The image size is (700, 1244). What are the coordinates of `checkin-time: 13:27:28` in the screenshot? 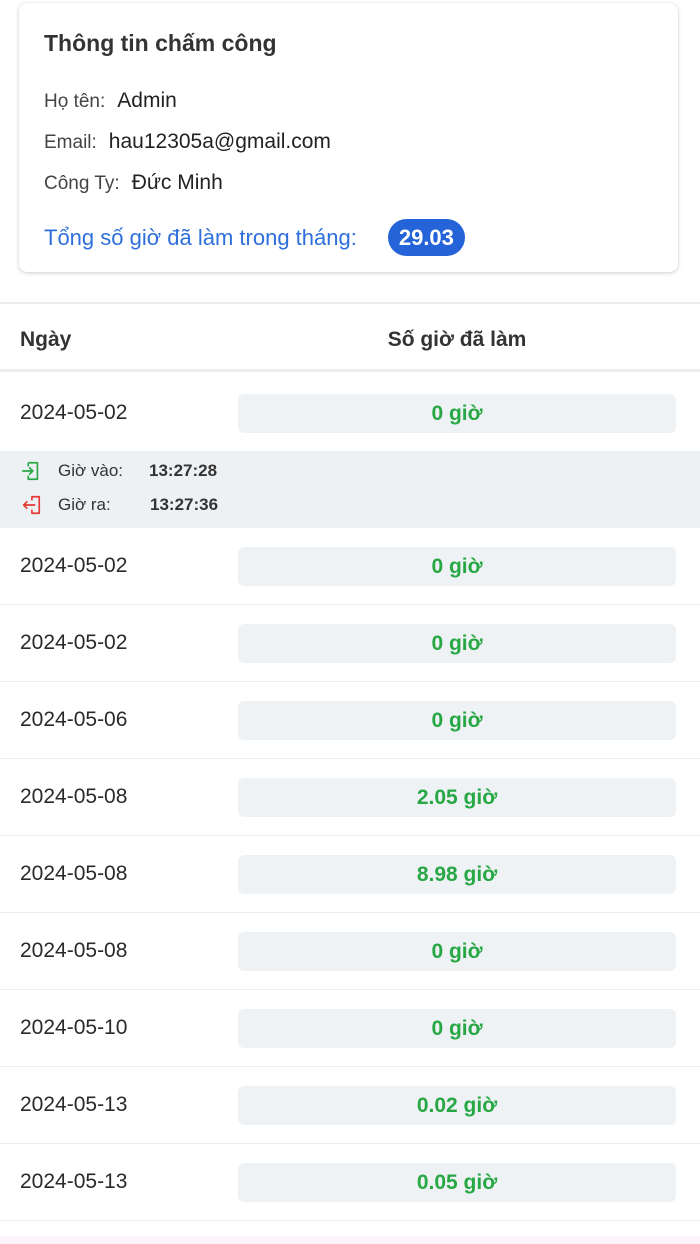 It's located at (183, 470).